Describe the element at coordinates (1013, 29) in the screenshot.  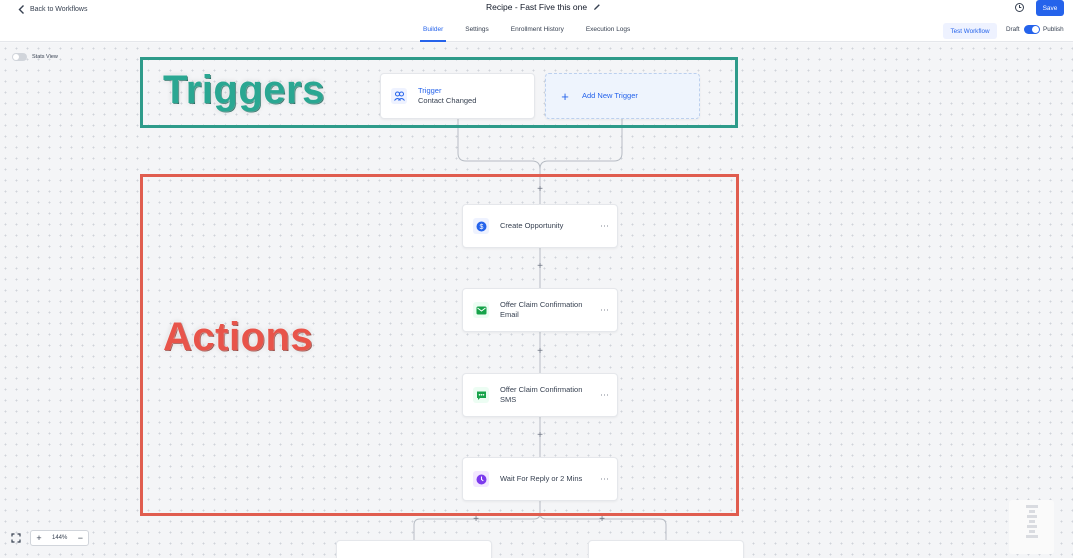
I see `draft-label: Draft` at that location.